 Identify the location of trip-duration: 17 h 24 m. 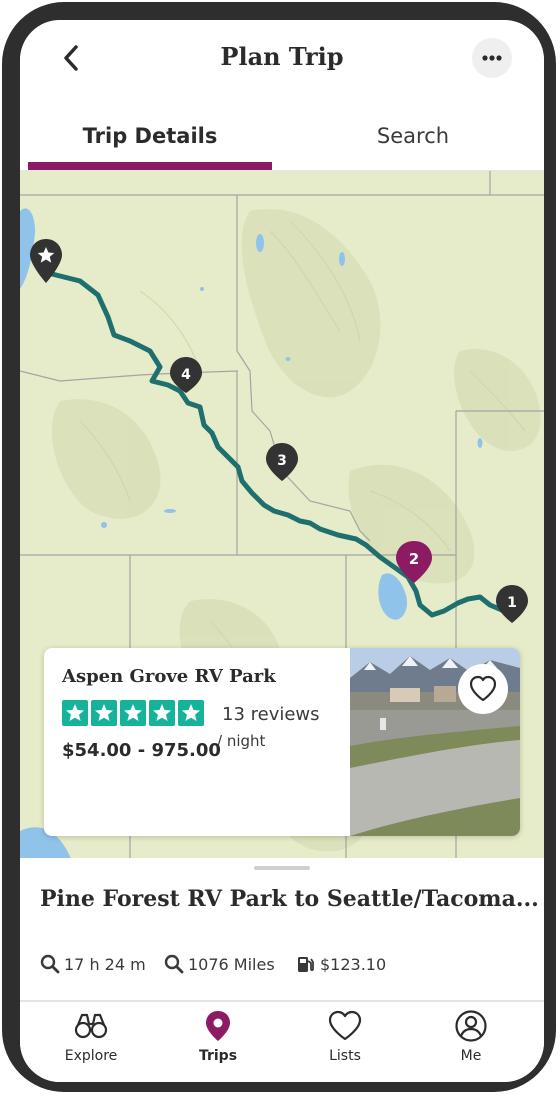
(93, 964).